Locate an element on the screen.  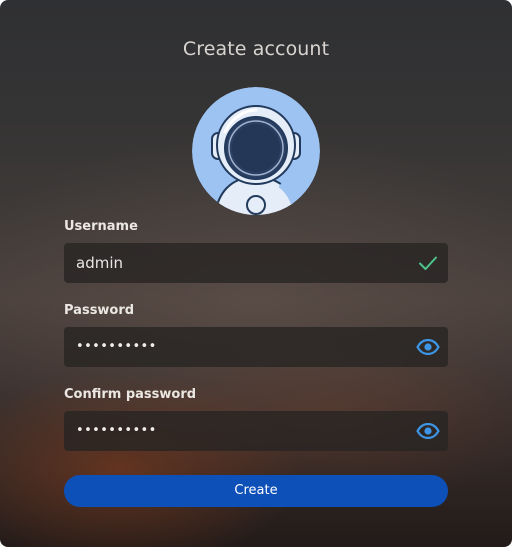
password-label: Password is located at coordinates (99, 310).